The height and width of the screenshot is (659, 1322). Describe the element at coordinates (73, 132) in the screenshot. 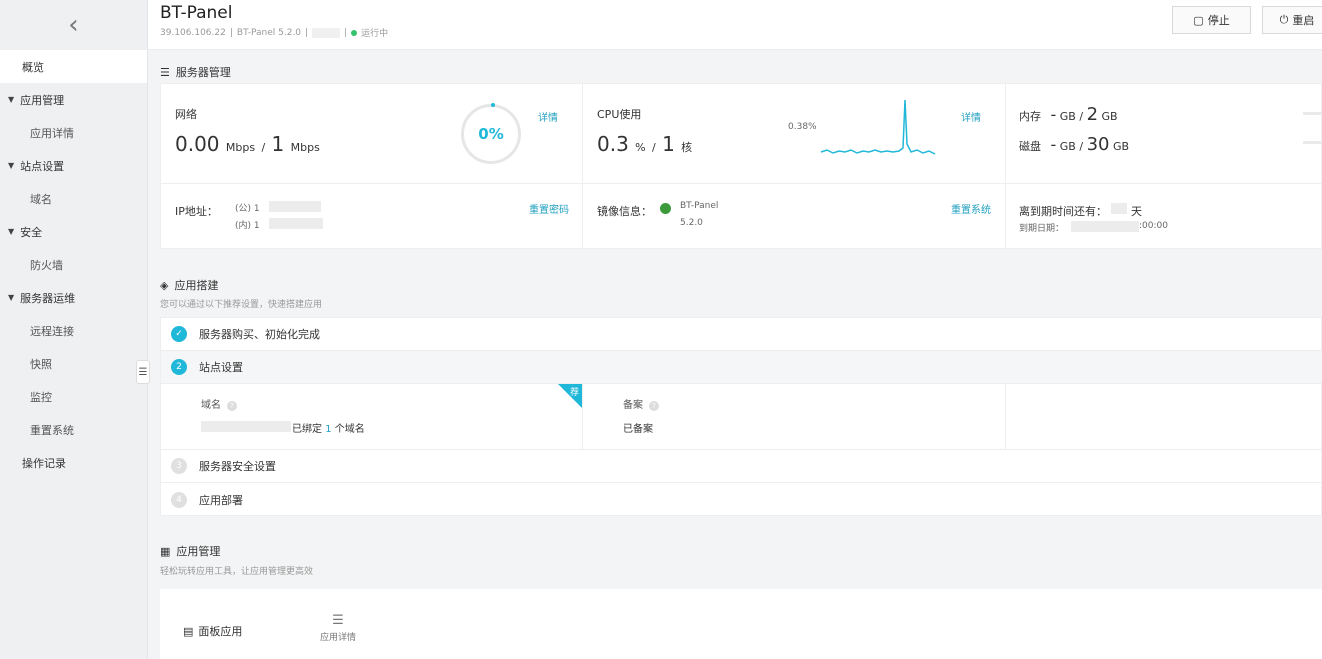

I see `sidebar-item-app-detail: 应用详情` at that location.